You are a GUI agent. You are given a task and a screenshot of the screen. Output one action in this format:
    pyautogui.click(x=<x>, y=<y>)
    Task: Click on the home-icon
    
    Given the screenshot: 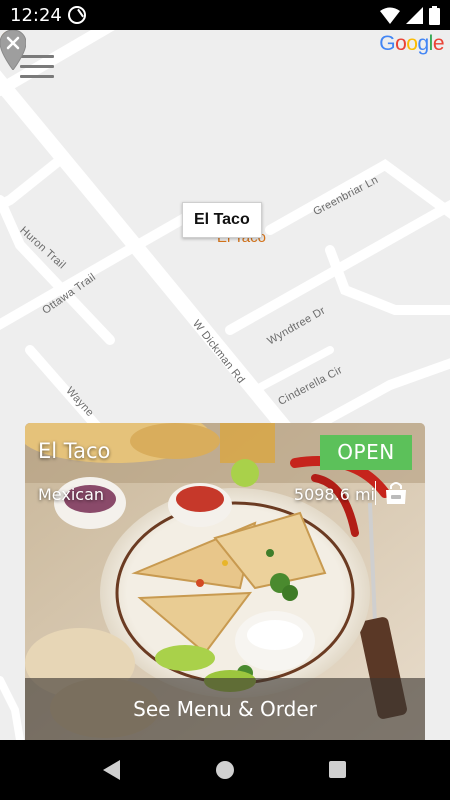 What is the action you would take?
    pyautogui.click(x=225, y=770)
    